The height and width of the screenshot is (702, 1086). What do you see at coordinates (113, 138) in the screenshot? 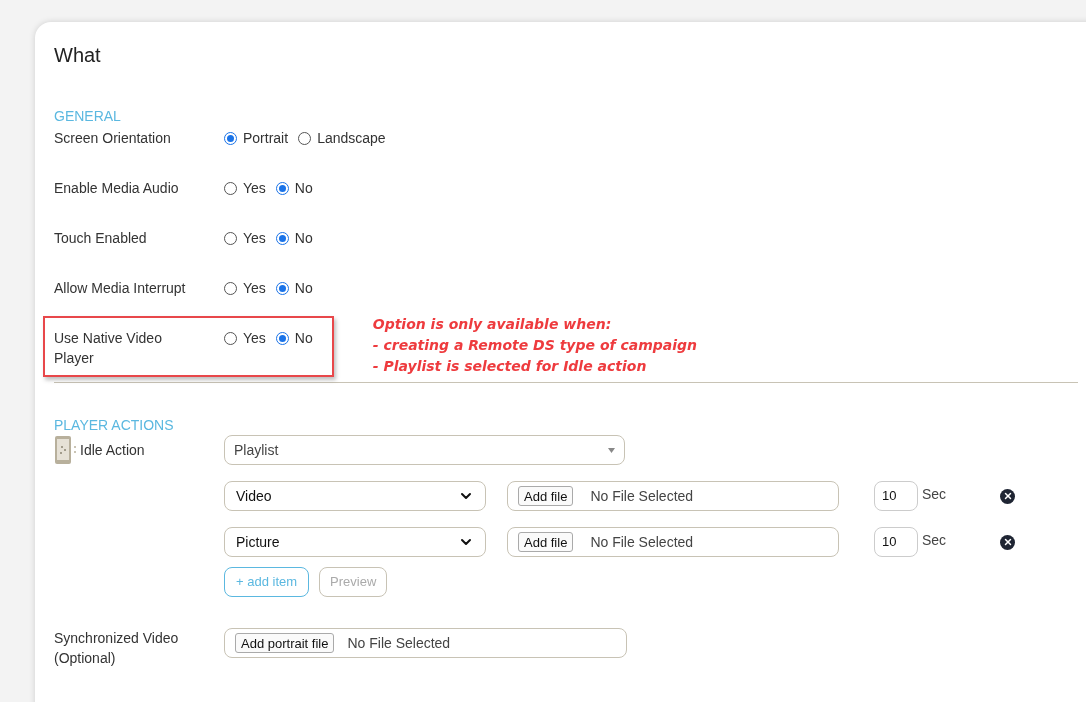
I see `setting-label: Screen Orientation` at bounding box center [113, 138].